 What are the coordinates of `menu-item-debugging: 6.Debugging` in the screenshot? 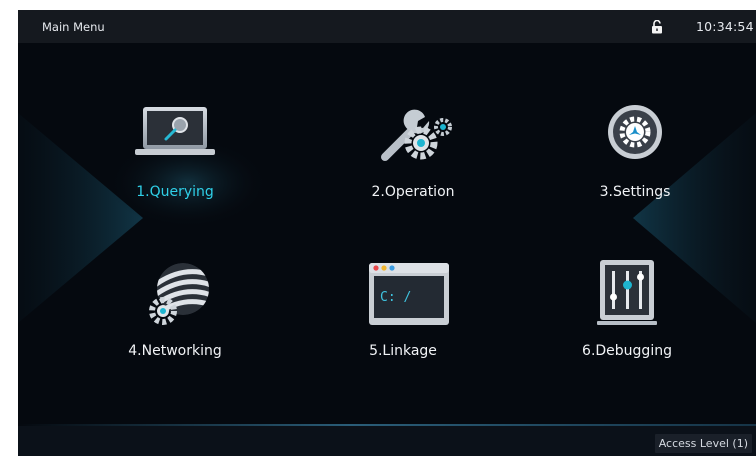 It's located at (627, 320).